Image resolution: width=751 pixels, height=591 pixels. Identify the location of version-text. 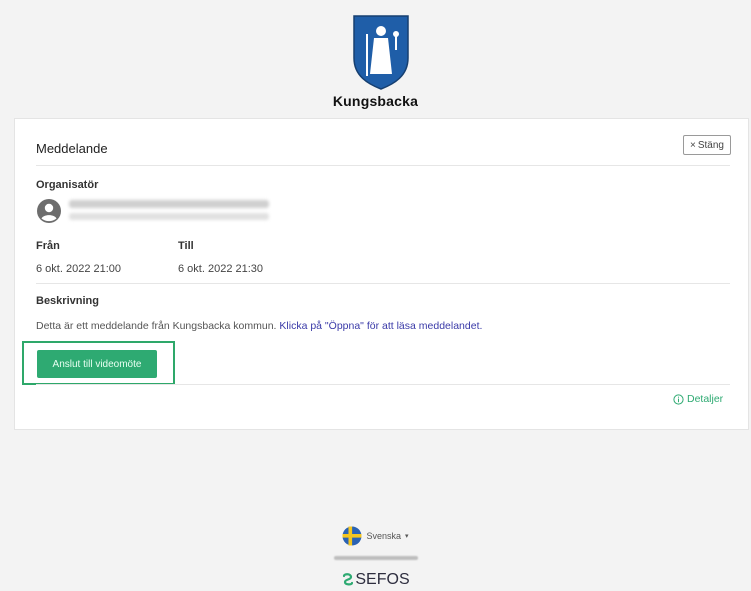
(375, 559).